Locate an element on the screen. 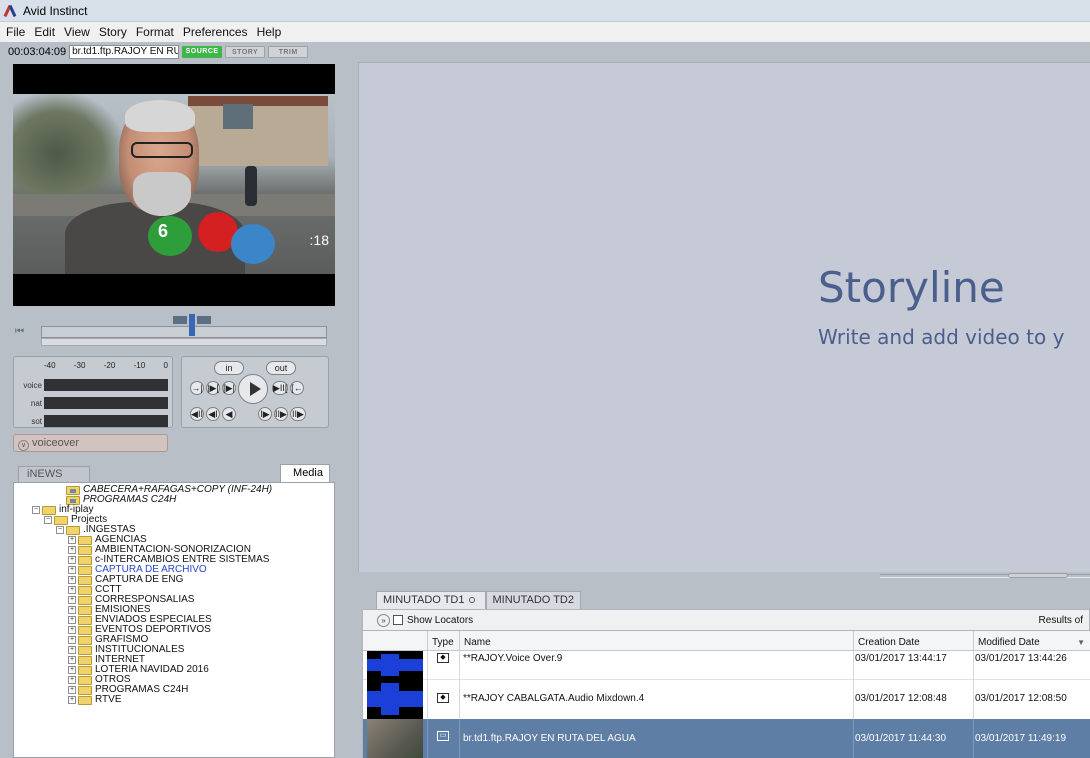 Image resolution: width=1090 pixels, height=758 pixels. splitter-grip is located at coordinates (1038, 575).